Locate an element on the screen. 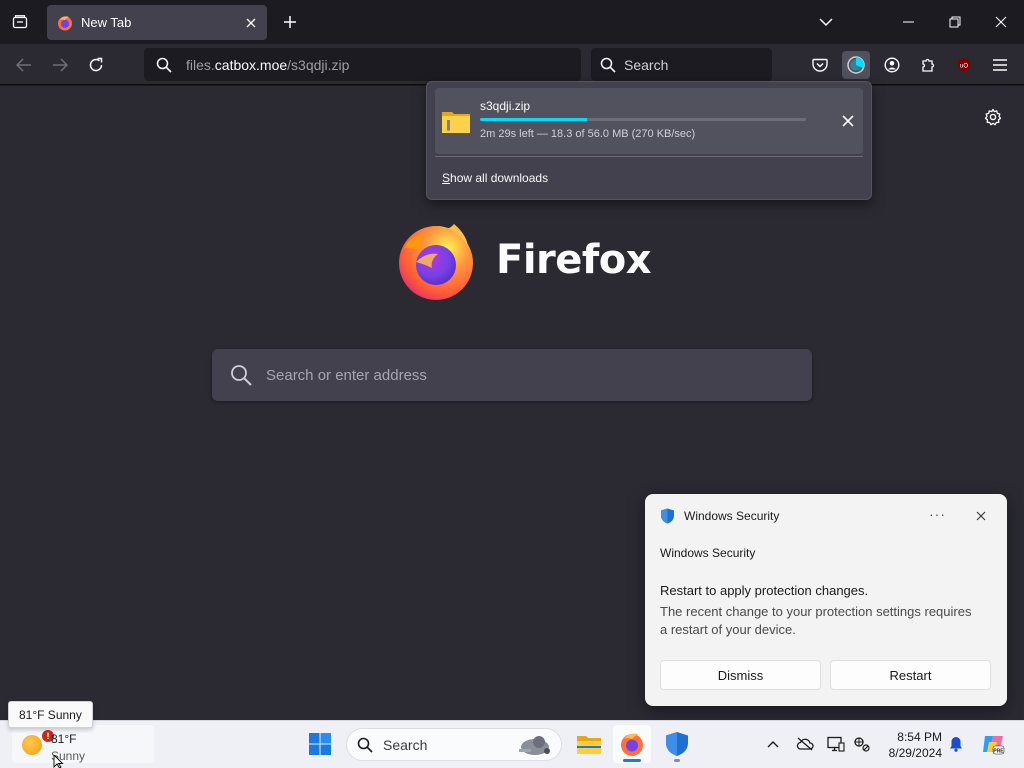  ublock-origin-button: uO is located at coordinates (964, 65).